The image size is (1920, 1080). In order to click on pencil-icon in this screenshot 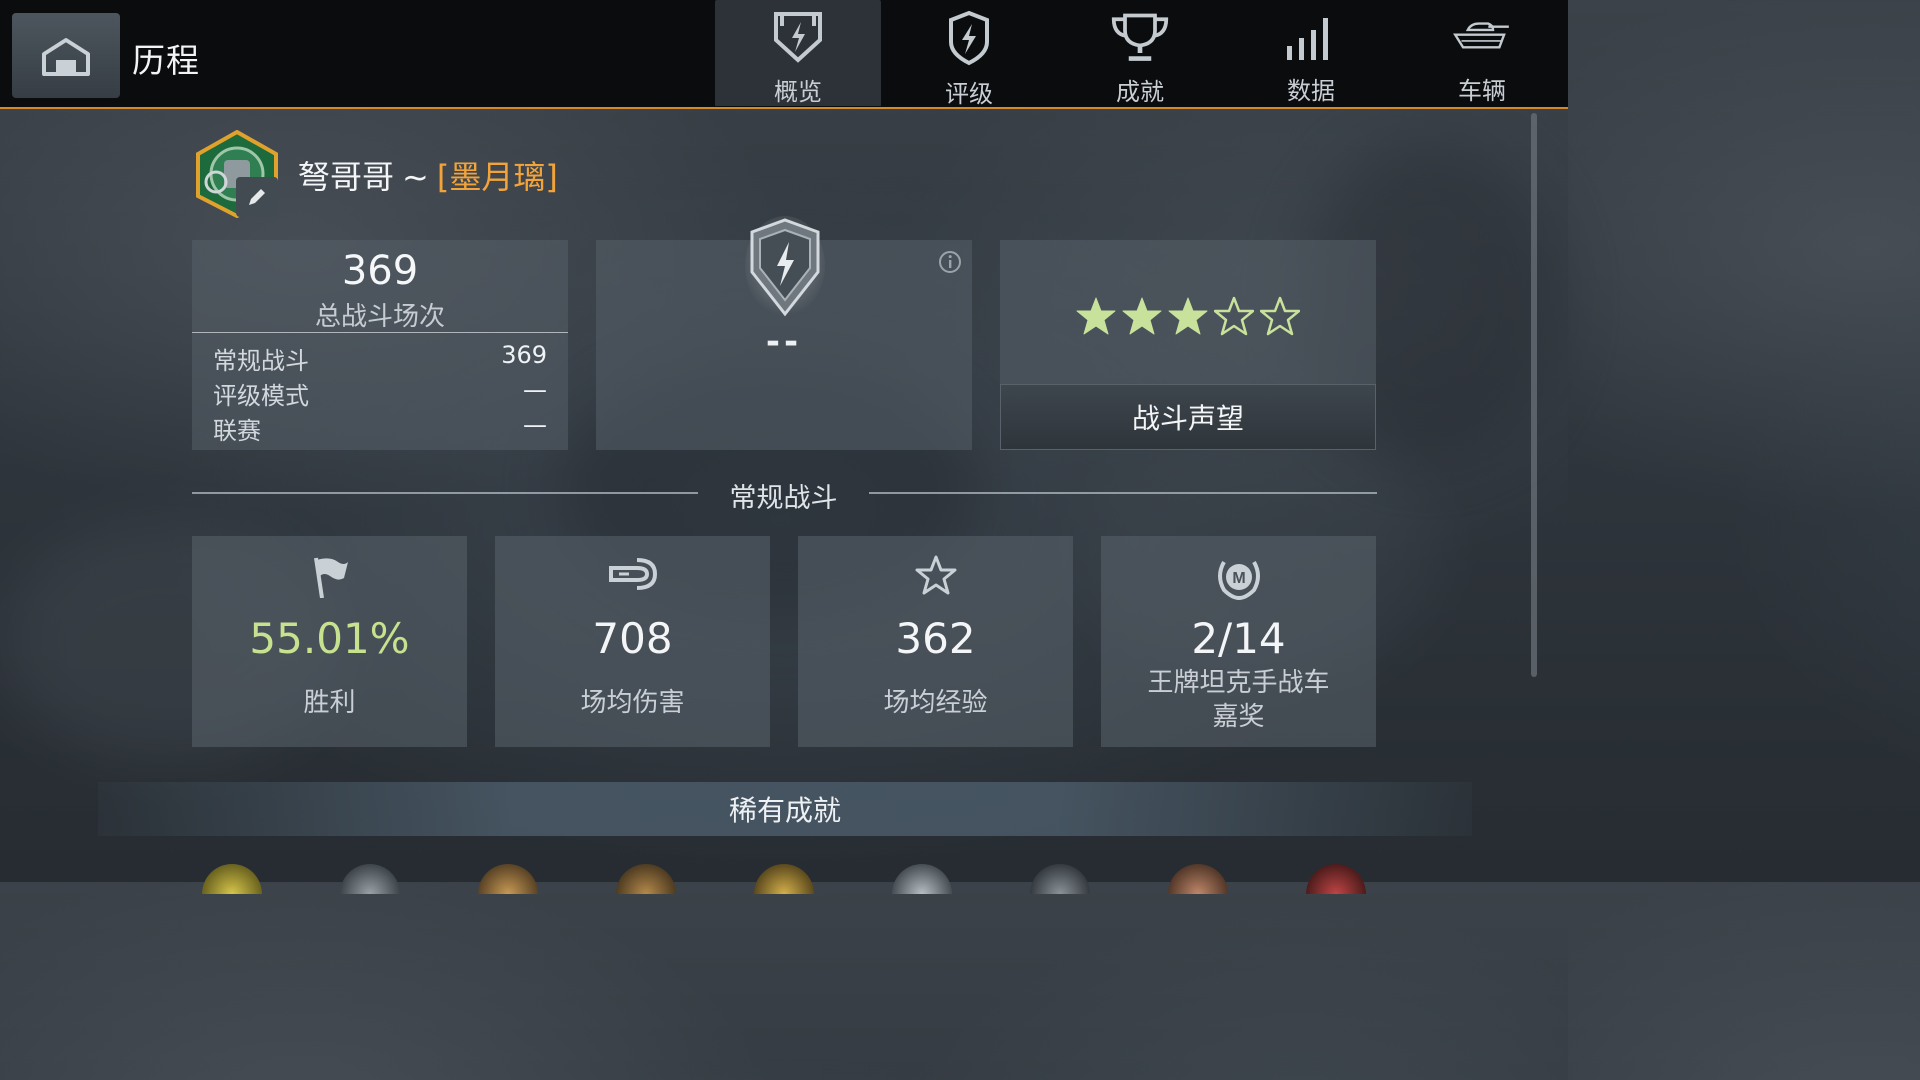, I will do `click(257, 197)`.